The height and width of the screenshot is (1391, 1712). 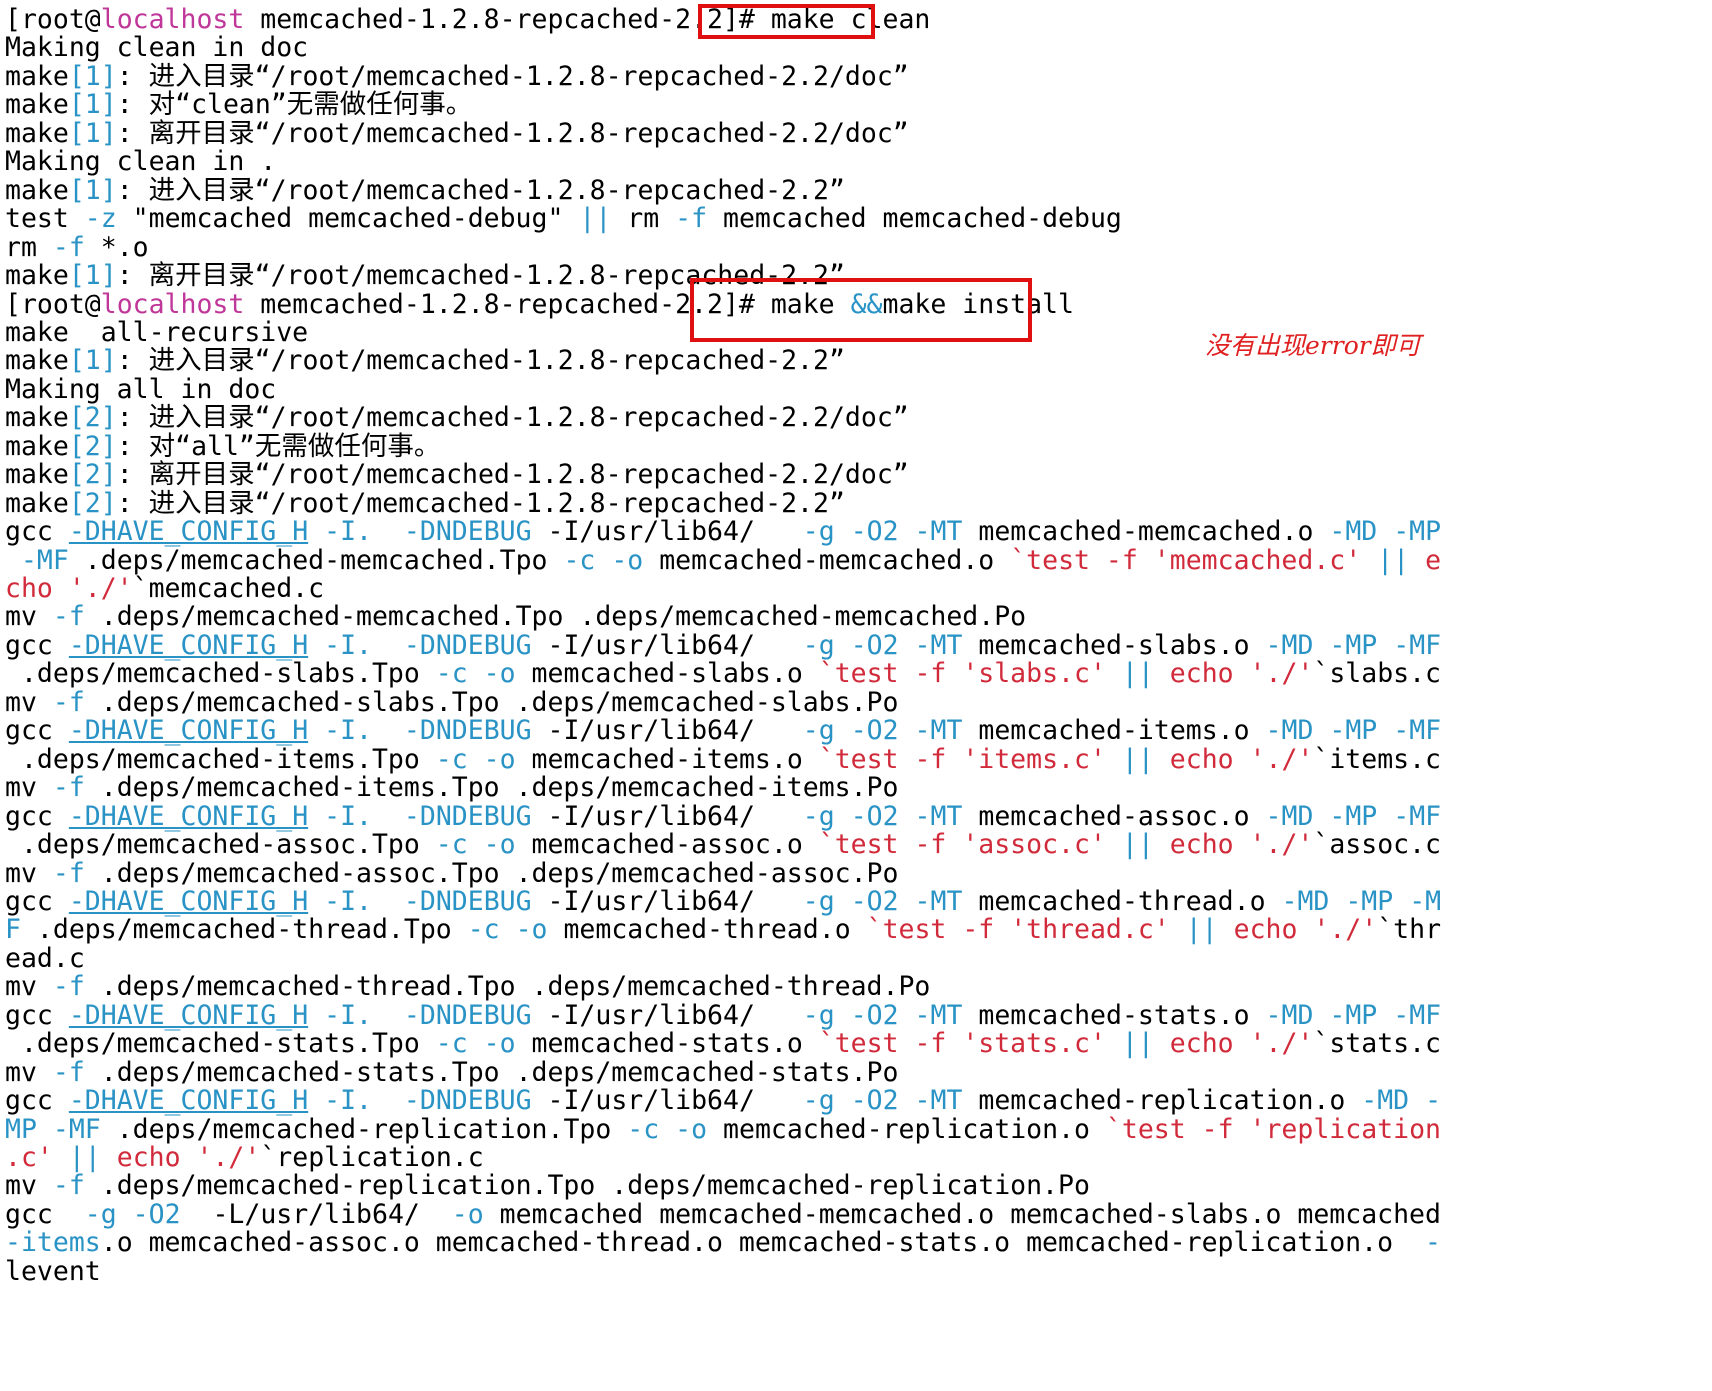 I want to click on terminal-text: `items.c, so click(x=1377, y=759).